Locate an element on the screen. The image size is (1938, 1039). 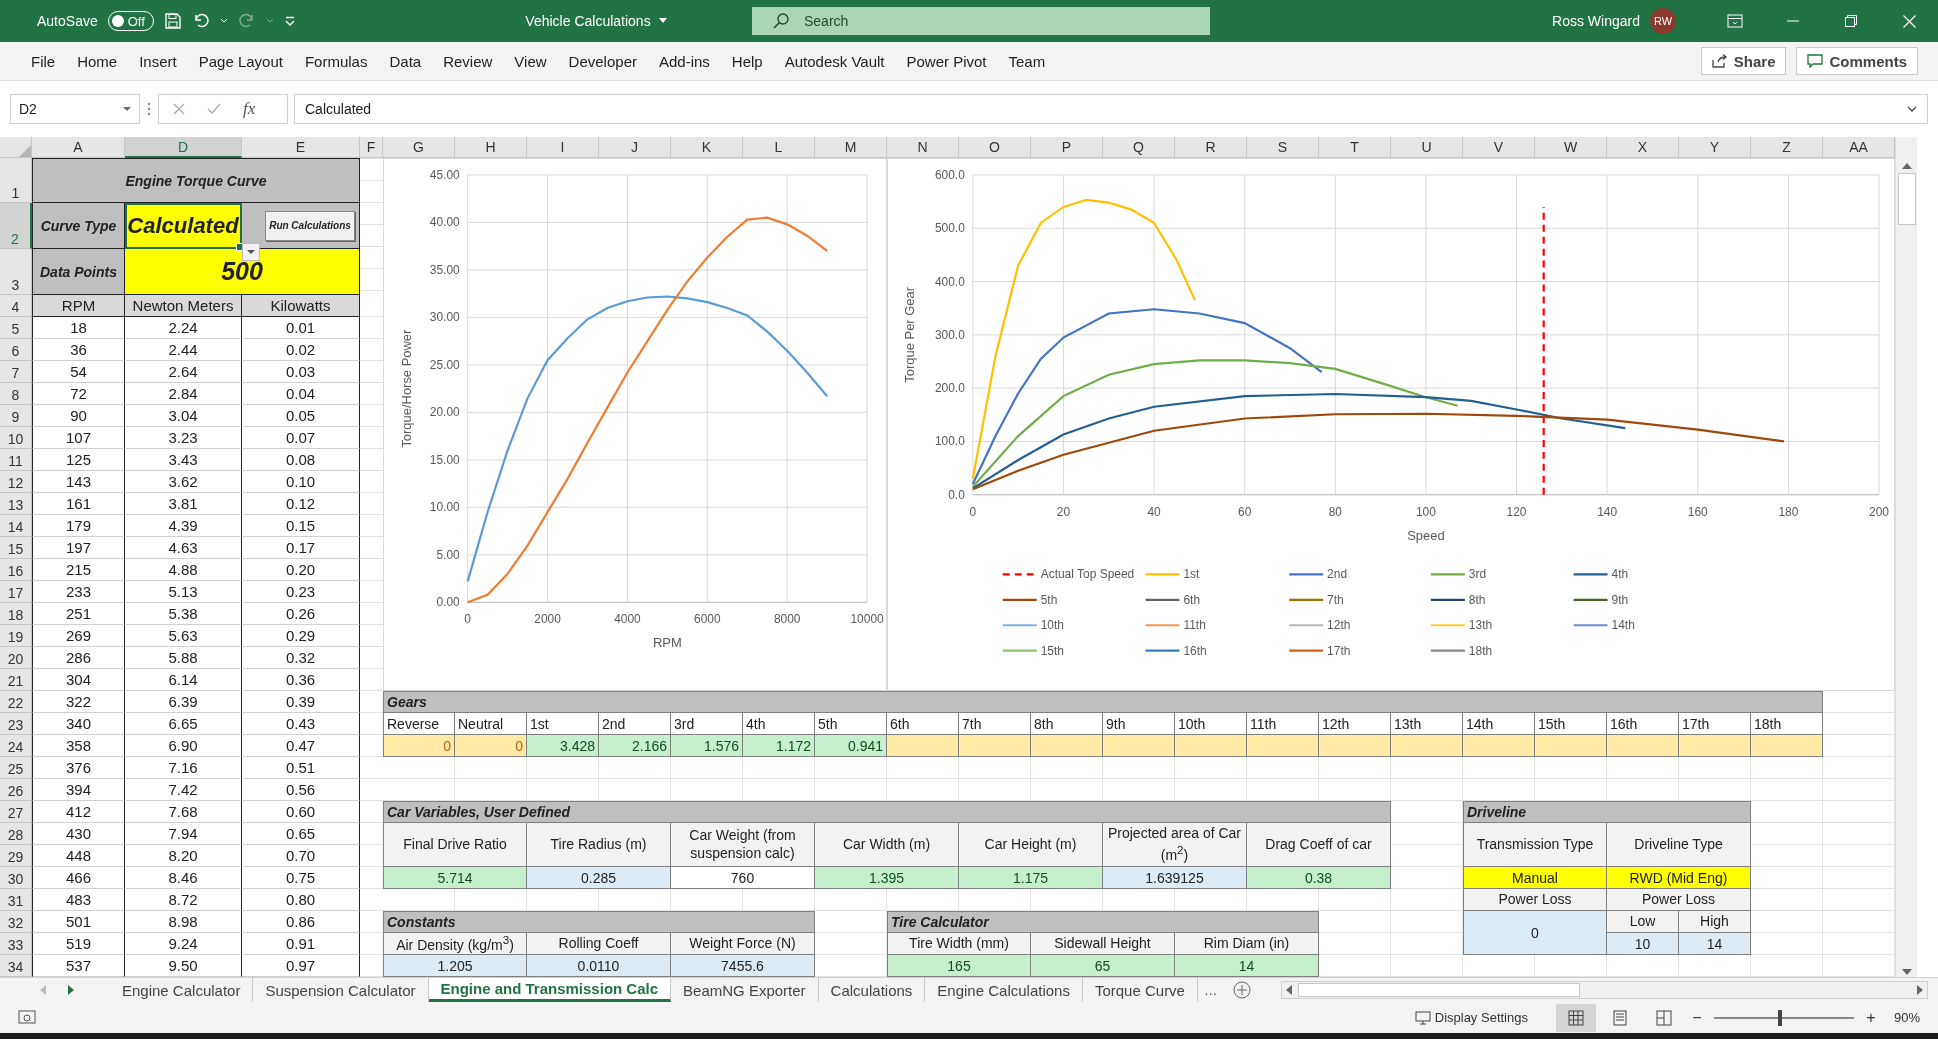
row-header: 26 is located at coordinates (16, 790).